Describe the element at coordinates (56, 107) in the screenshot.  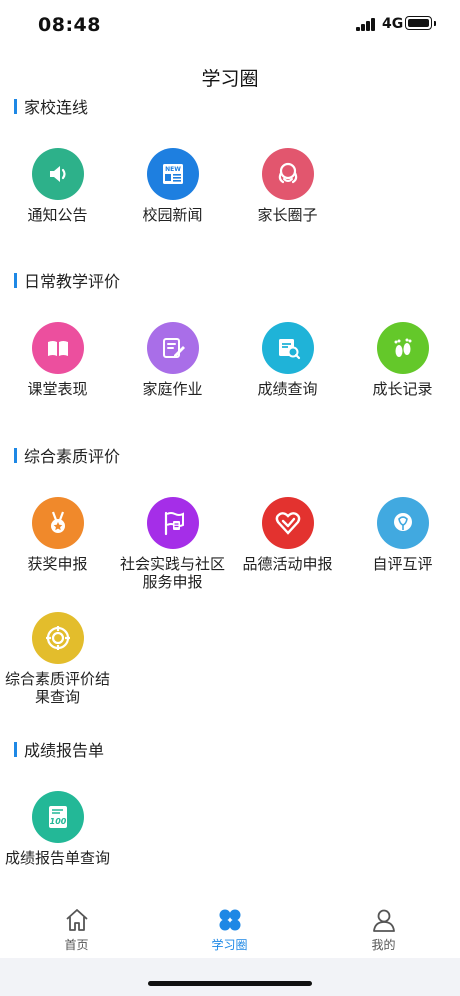
I see `section-title: 家校连线` at that location.